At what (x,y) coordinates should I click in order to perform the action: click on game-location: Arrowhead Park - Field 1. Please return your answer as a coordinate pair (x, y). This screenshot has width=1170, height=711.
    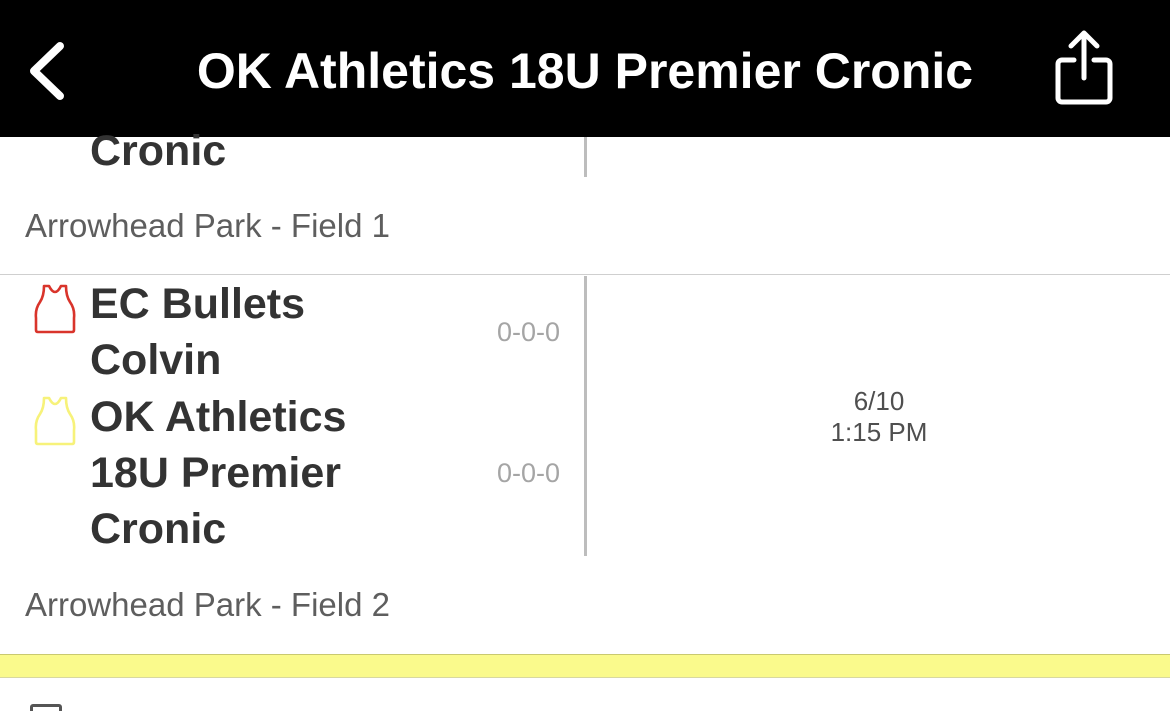
    Looking at the image, I should click on (207, 225).